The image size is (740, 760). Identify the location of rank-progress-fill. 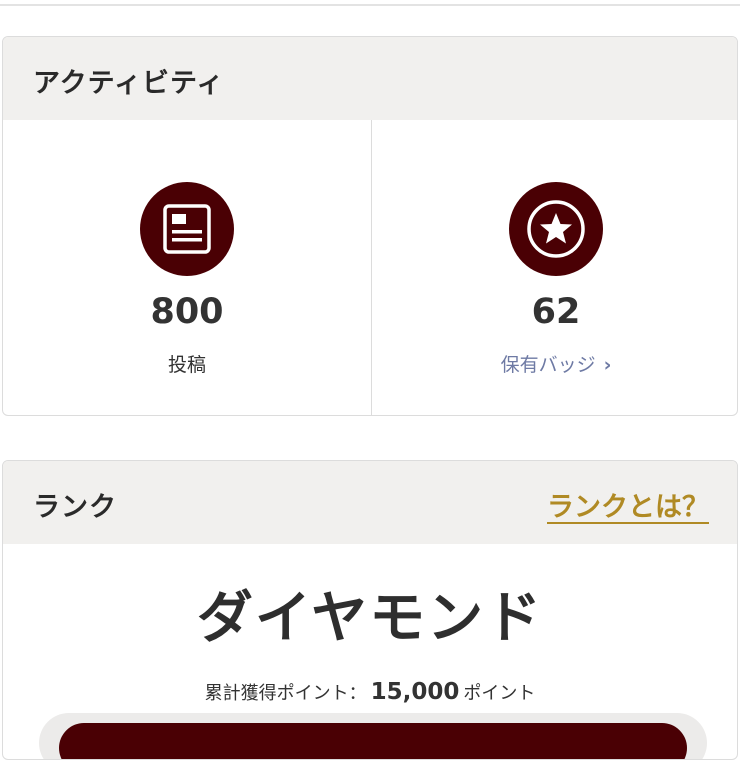
(373, 741).